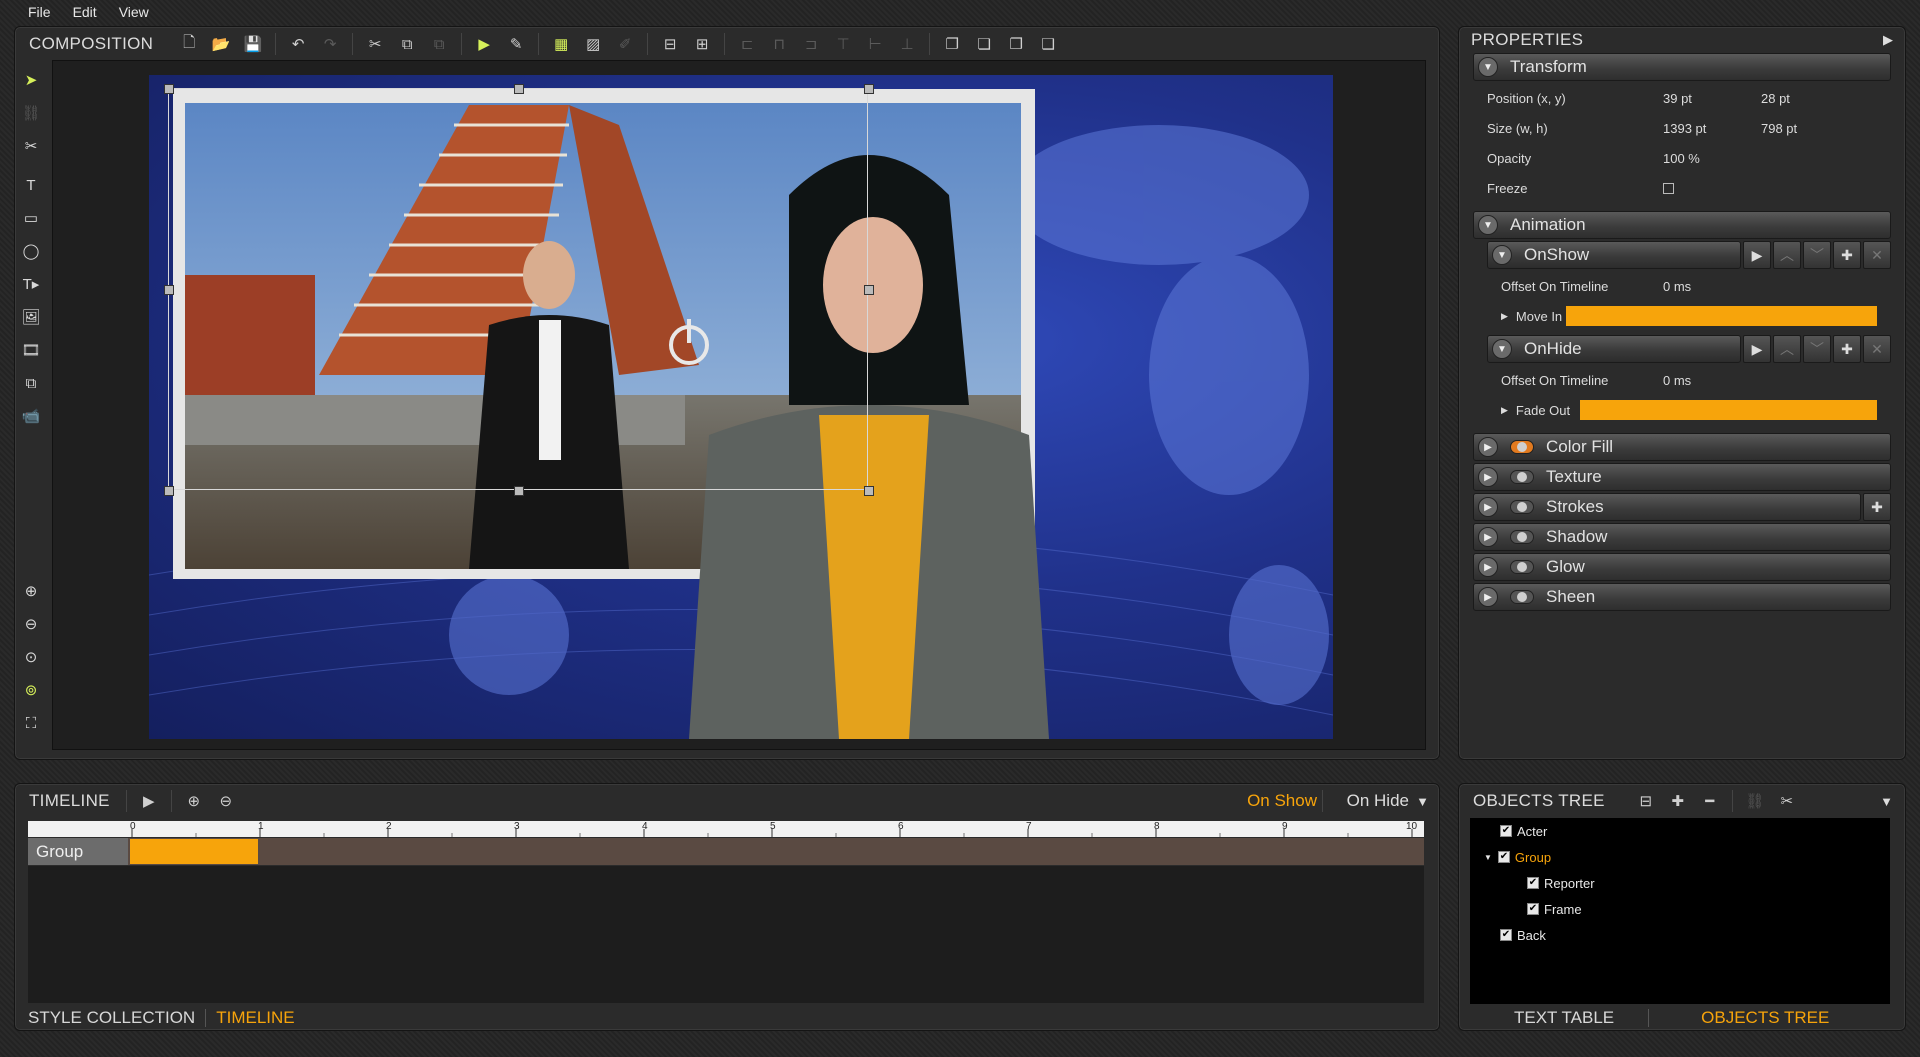 The width and height of the screenshot is (1920, 1057). What do you see at coordinates (31, 624) in the screenshot?
I see `zoom-out-icon: ⊖` at bounding box center [31, 624].